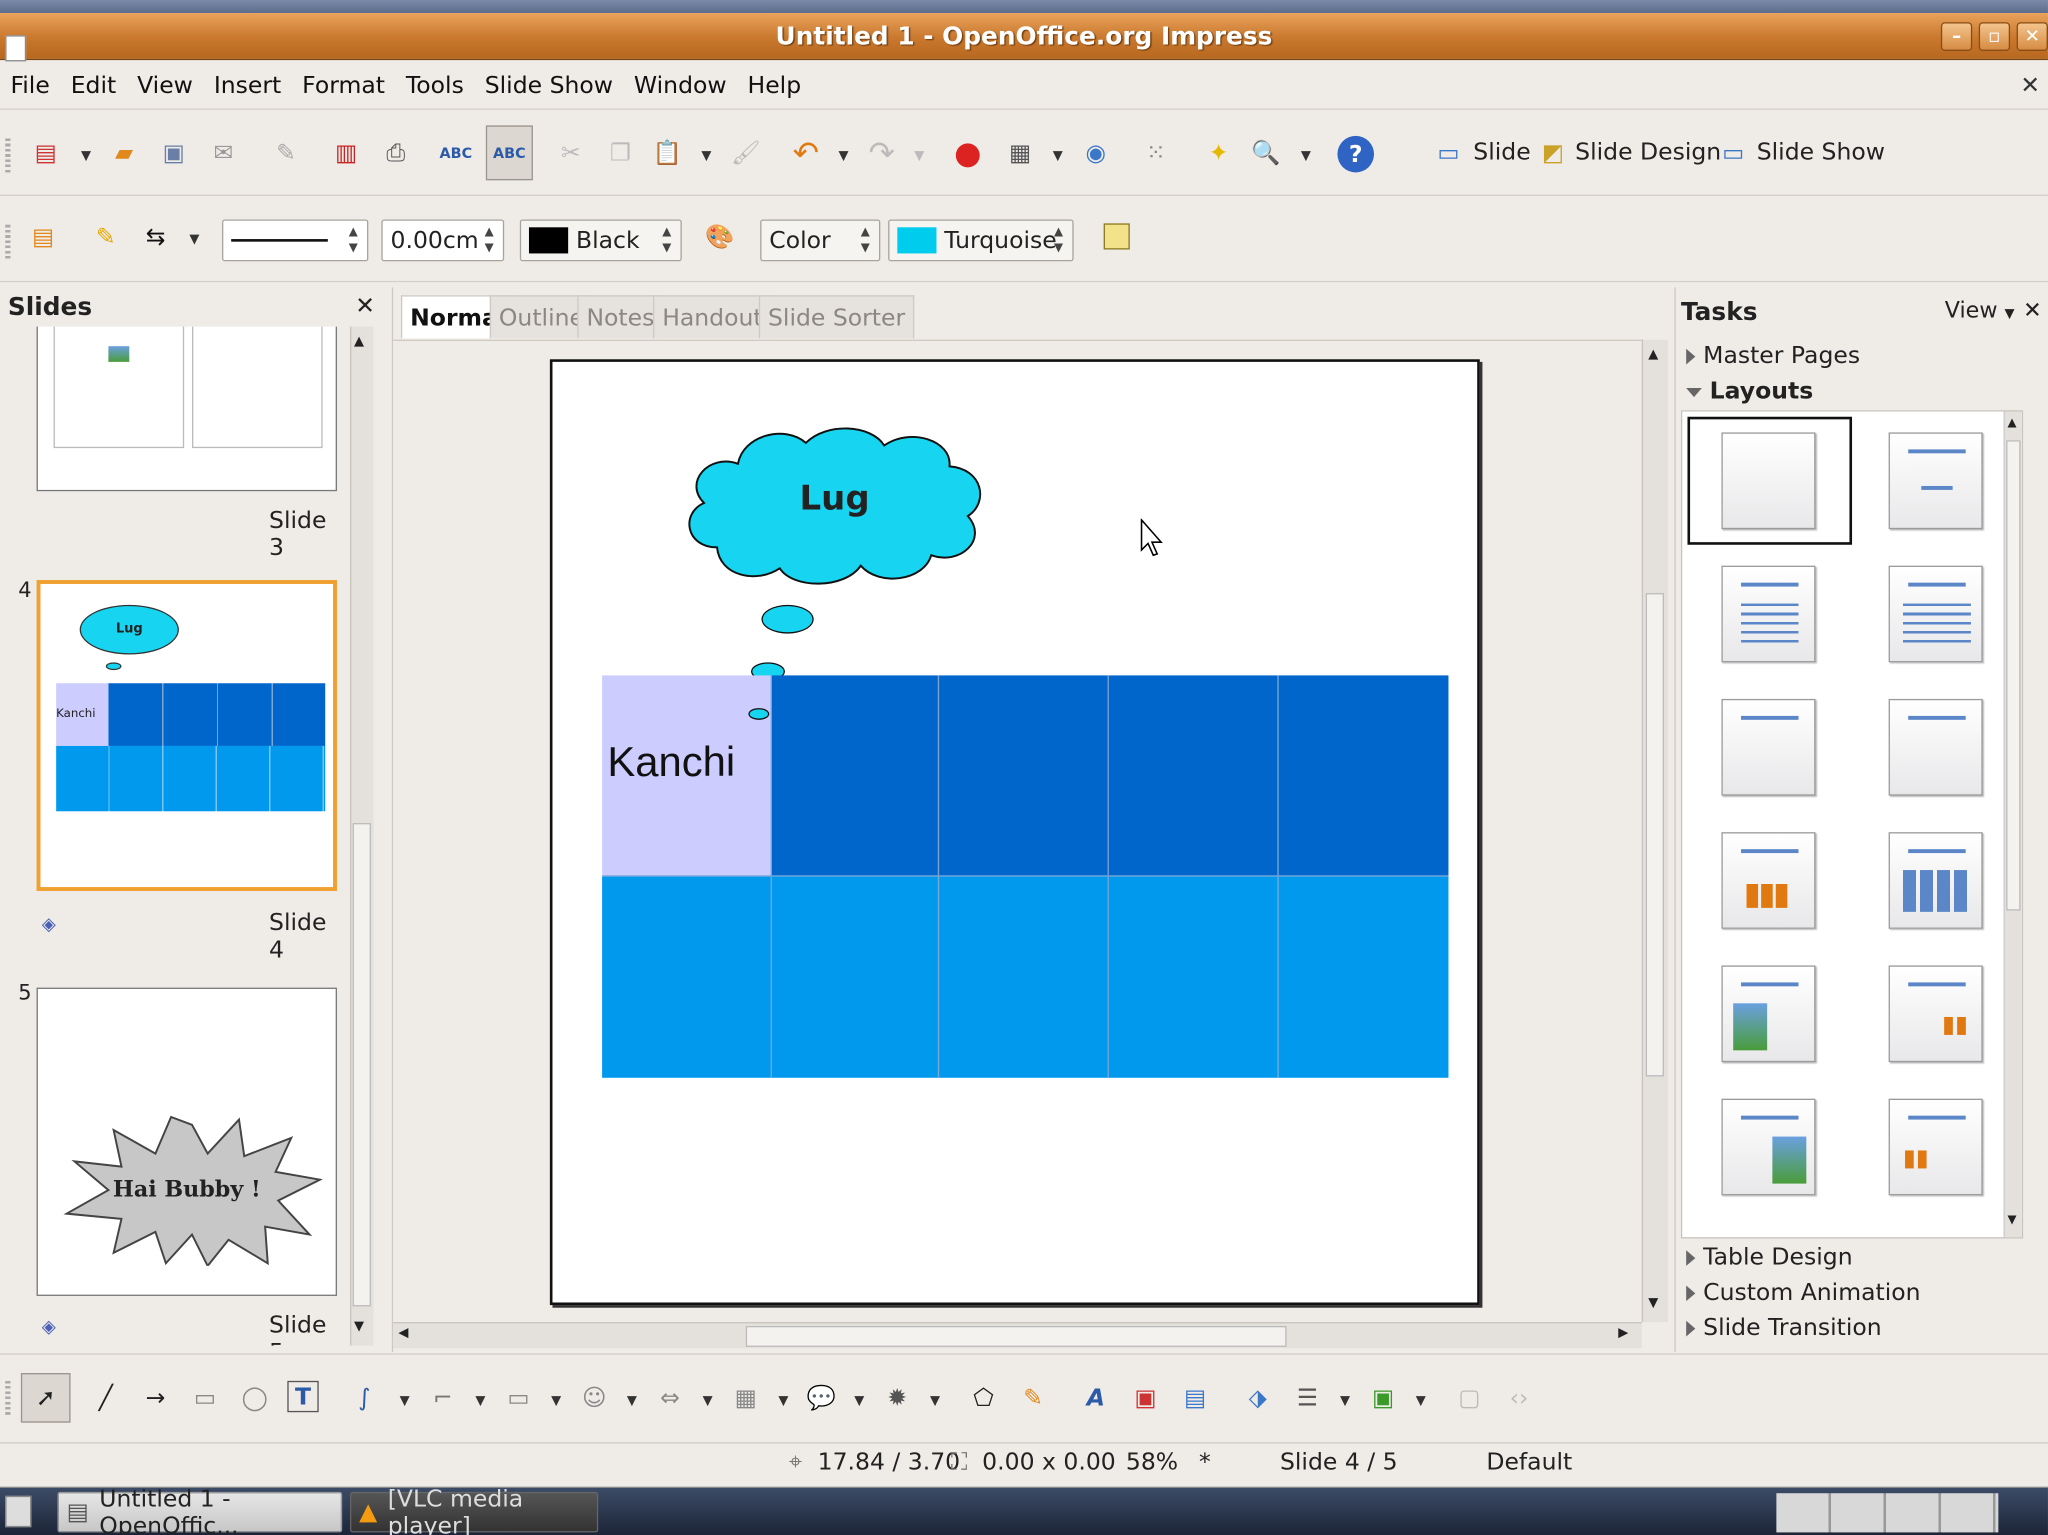  Describe the element at coordinates (303, 1396) in the screenshot. I see `text-icon: T` at that location.